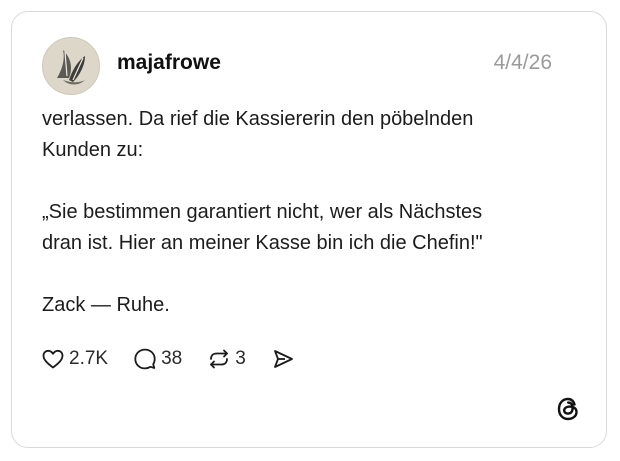 The width and height of the screenshot is (620, 461). I want to click on reply-button: 38, so click(157, 359).